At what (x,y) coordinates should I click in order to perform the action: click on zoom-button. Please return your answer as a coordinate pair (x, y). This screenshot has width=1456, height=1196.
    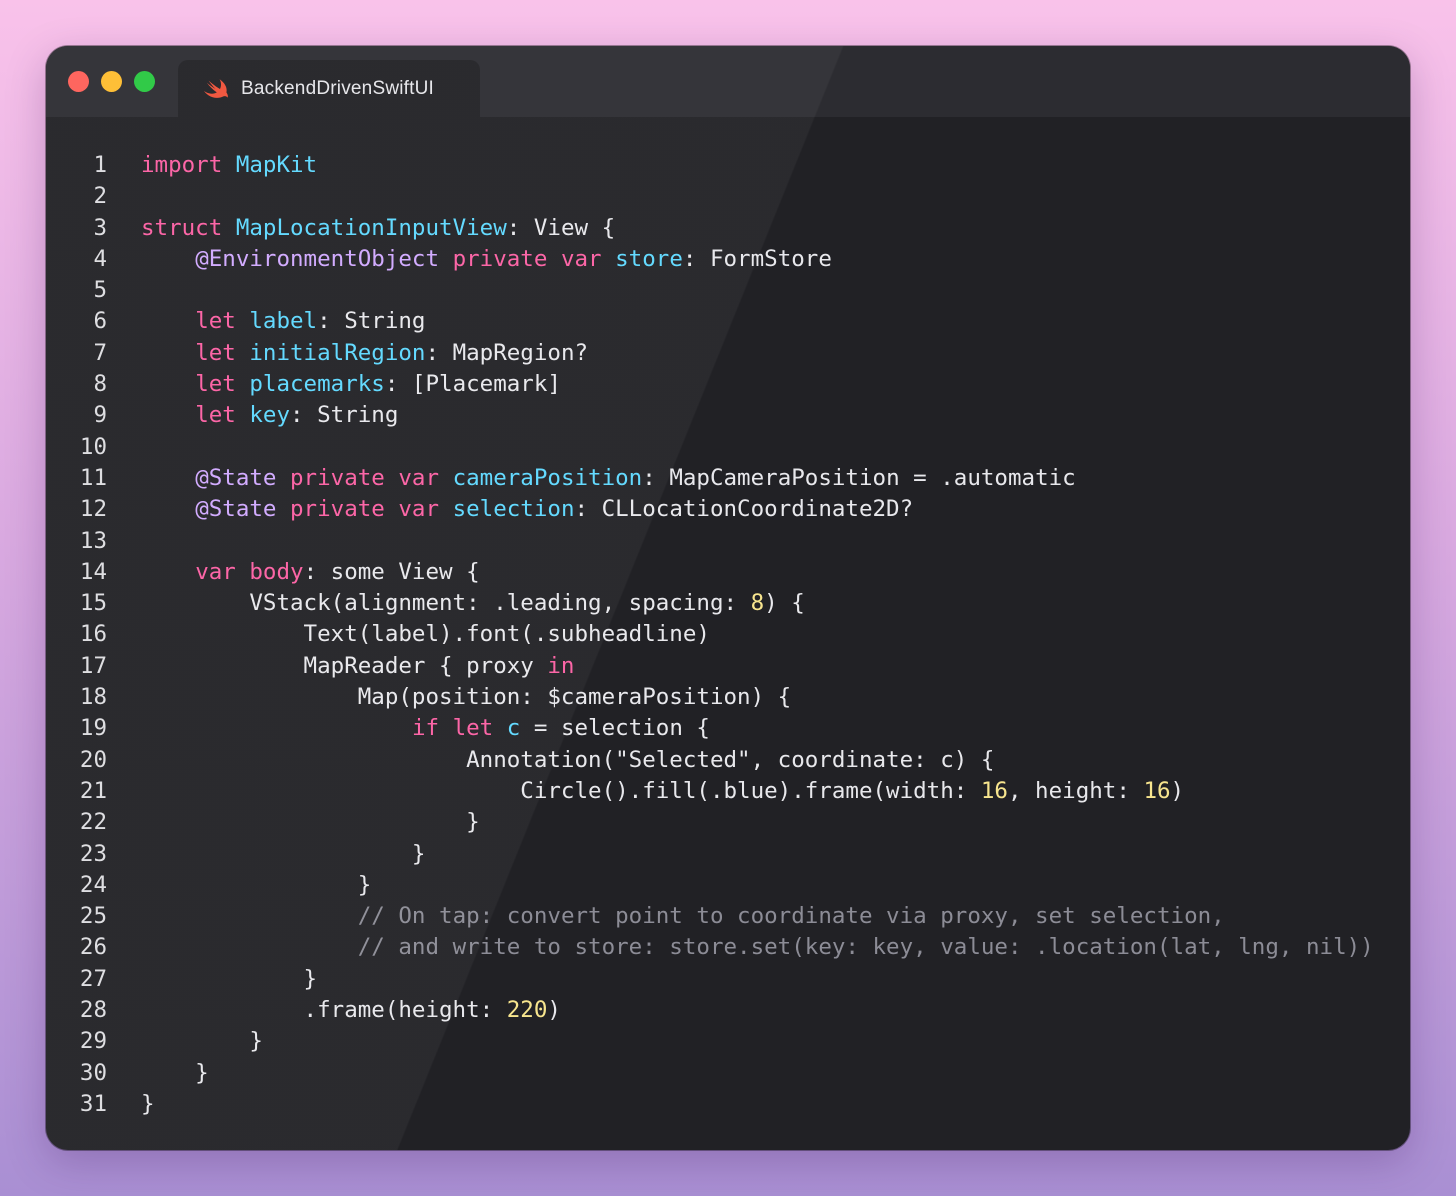
    Looking at the image, I should click on (144, 81).